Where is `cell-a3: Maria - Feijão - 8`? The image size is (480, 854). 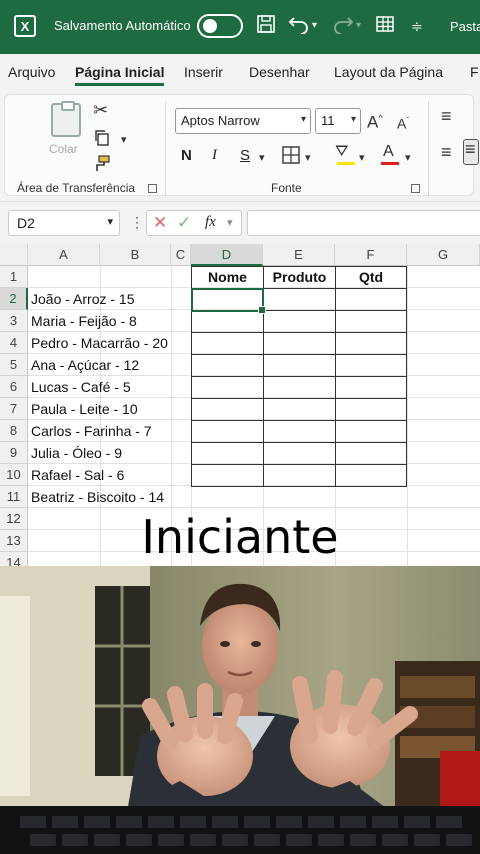
cell-a3: Maria - Feijão - 8 is located at coordinates (84, 321).